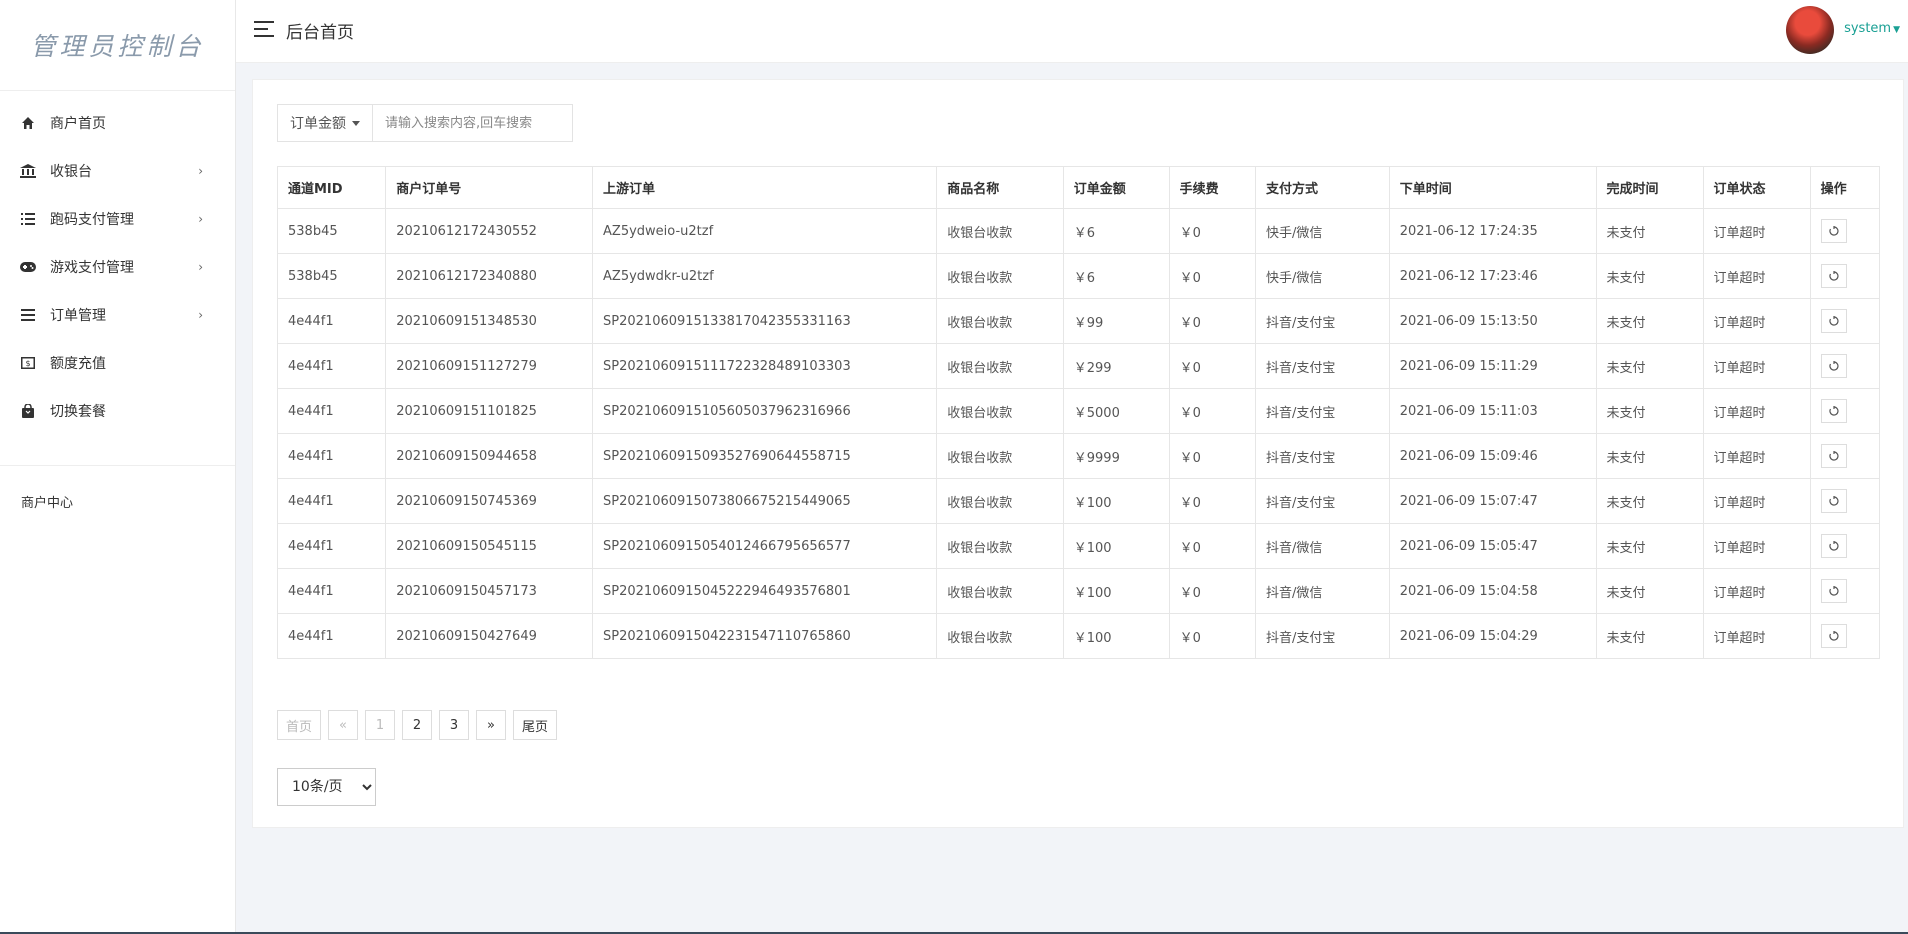 The image size is (1908, 934). Describe the element at coordinates (489, 546) in the screenshot. I see `table-cell: 20210609150545115` at that location.